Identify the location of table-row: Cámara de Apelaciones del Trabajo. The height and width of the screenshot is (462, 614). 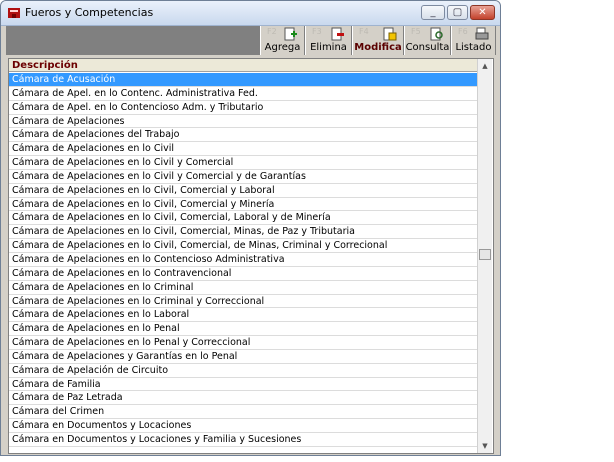
(243, 135).